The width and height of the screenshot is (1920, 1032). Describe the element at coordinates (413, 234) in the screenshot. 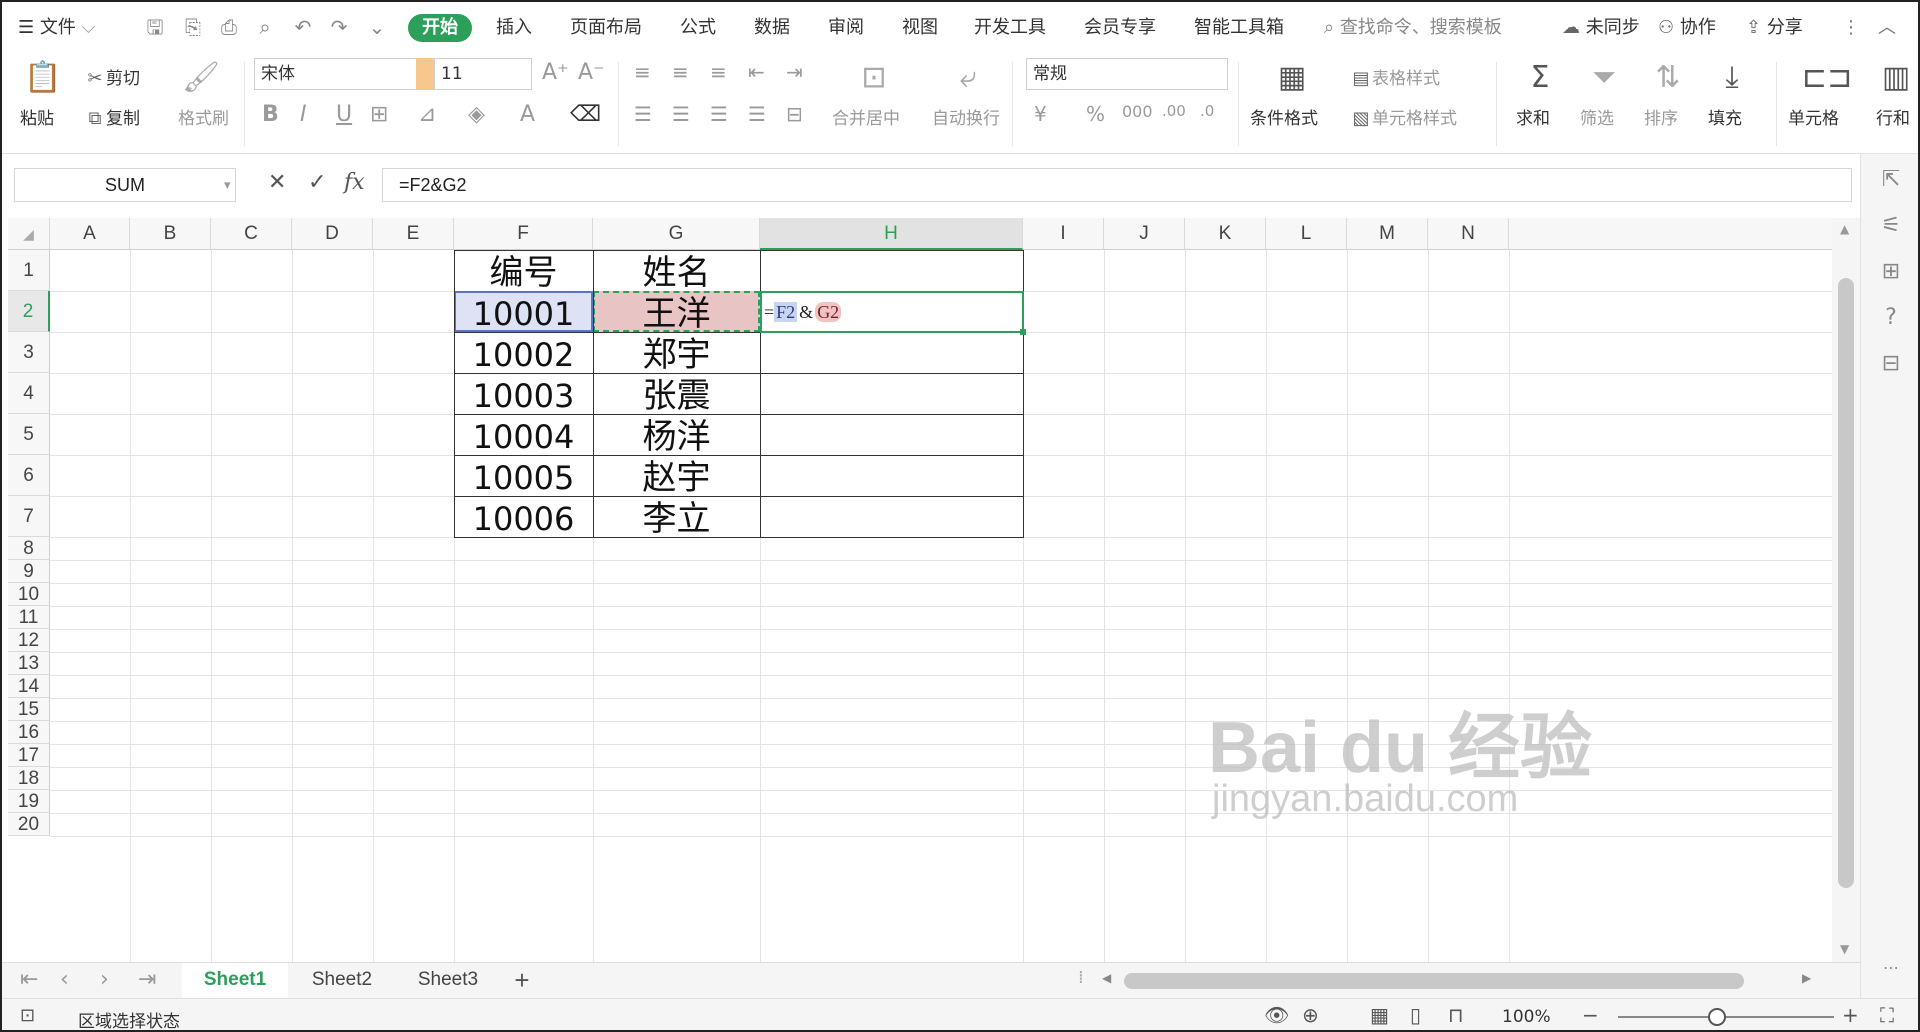

I see `col-header-e: E` at that location.